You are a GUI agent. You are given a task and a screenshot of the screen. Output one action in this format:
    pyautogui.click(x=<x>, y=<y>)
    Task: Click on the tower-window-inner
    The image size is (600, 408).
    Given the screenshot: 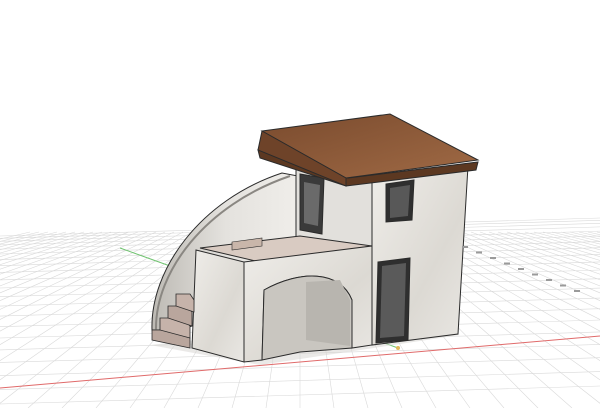 What is the action you would take?
    pyautogui.click(x=400, y=201)
    